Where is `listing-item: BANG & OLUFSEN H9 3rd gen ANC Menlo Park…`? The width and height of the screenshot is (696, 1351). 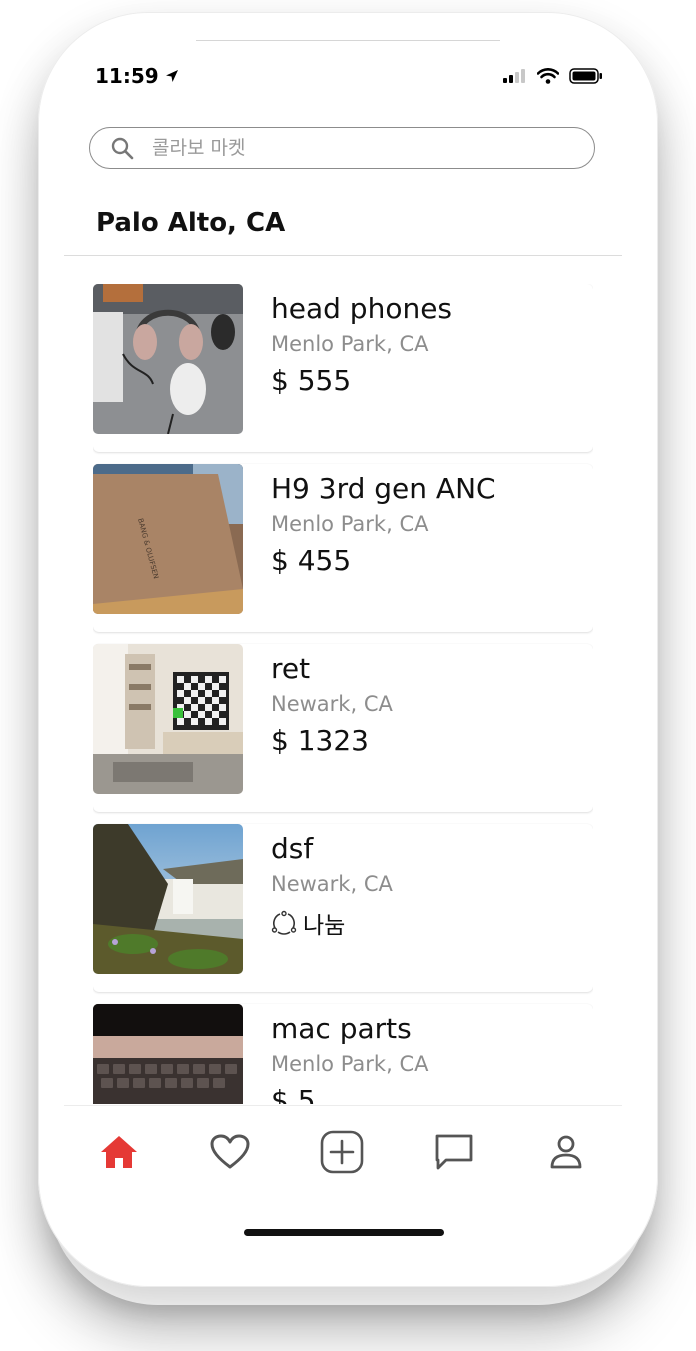 listing-item: BANG & OLUFSEN H9 3rd gen ANC Menlo Park… is located at coordinates (343, 548).